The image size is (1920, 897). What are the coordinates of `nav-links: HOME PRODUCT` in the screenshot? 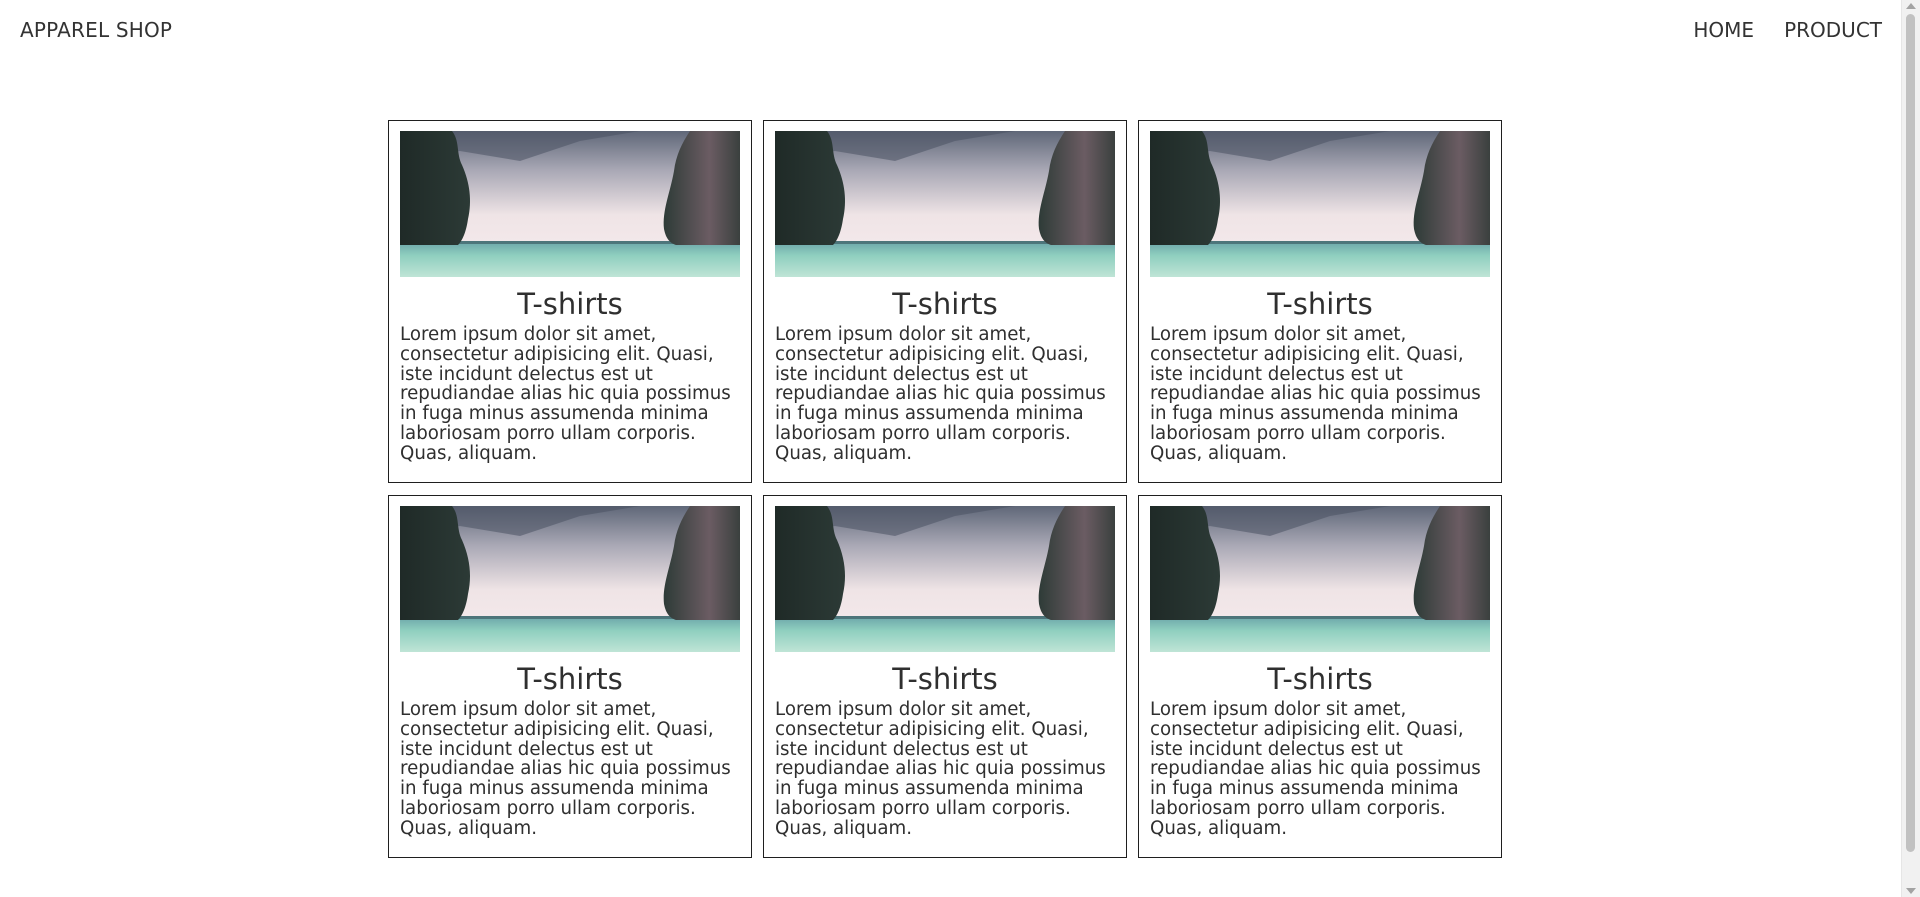 It's located at (1772, 30).